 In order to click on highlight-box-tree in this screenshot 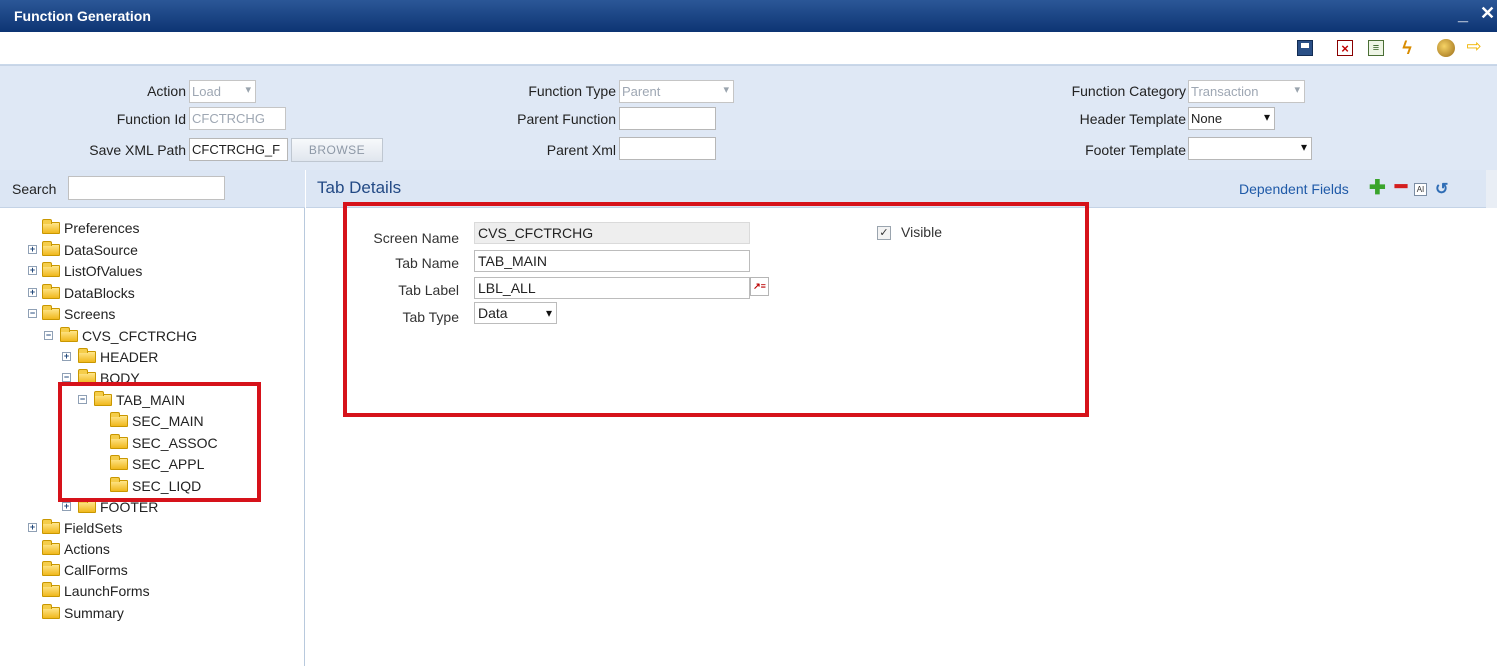, I will do `click(159, 442)`.